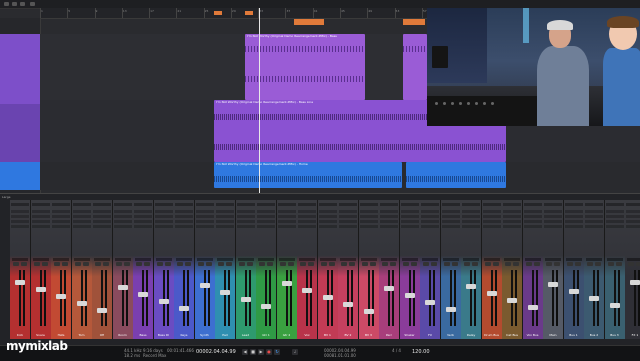 This screenshot has width=640, height=361. I want to click on channel-strip: BV 3, so click(369, 269).